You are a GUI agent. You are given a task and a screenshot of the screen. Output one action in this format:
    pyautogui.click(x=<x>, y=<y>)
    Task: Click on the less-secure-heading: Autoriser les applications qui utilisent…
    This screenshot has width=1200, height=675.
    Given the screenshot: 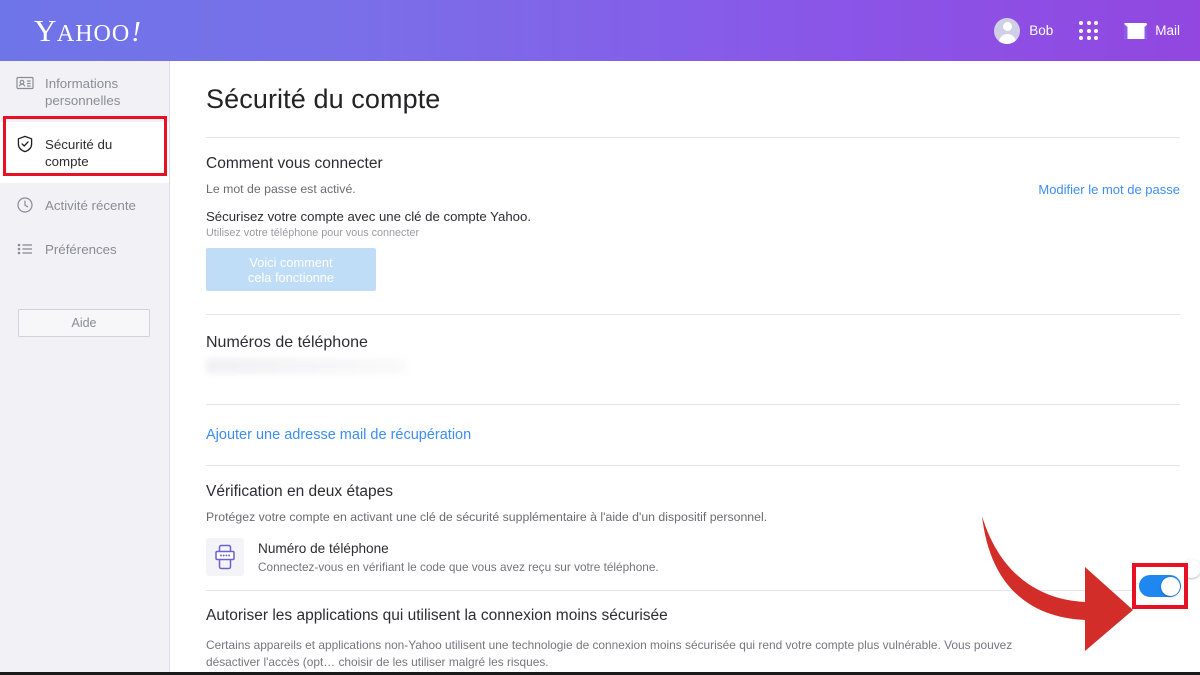 What is the action you would take?
    pyautogui.click(x=437, y=615)
    